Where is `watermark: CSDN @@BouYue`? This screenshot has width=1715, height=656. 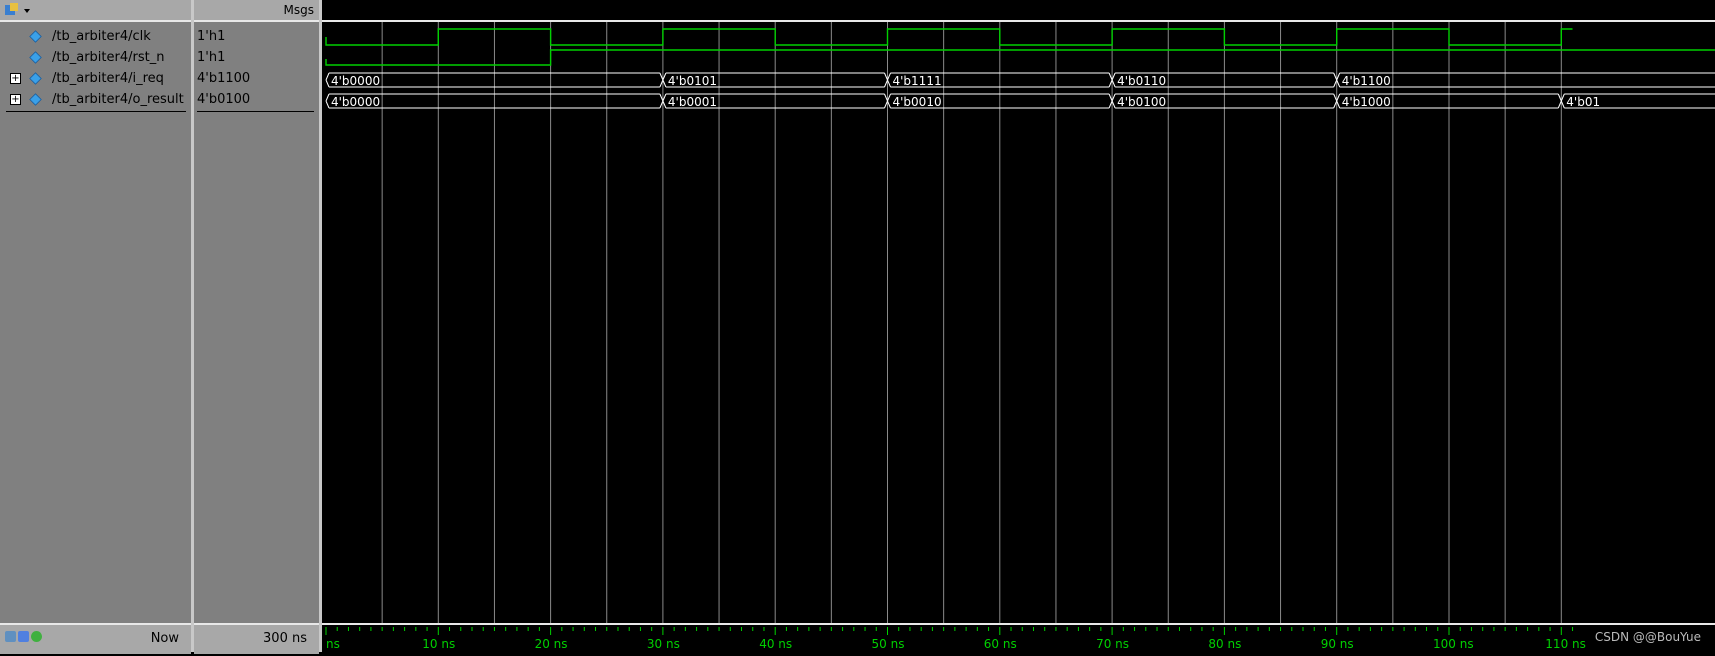
watermark: CSDN @@BouYue is located at coordinates (1647, 637).